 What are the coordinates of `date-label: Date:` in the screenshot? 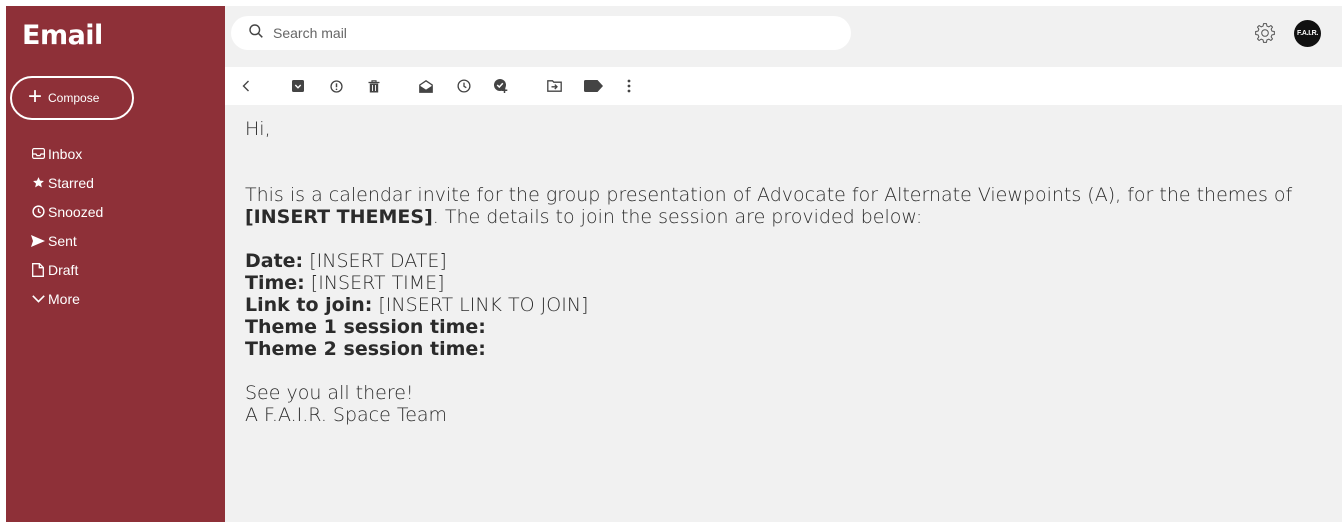 It's located at (274, 261).